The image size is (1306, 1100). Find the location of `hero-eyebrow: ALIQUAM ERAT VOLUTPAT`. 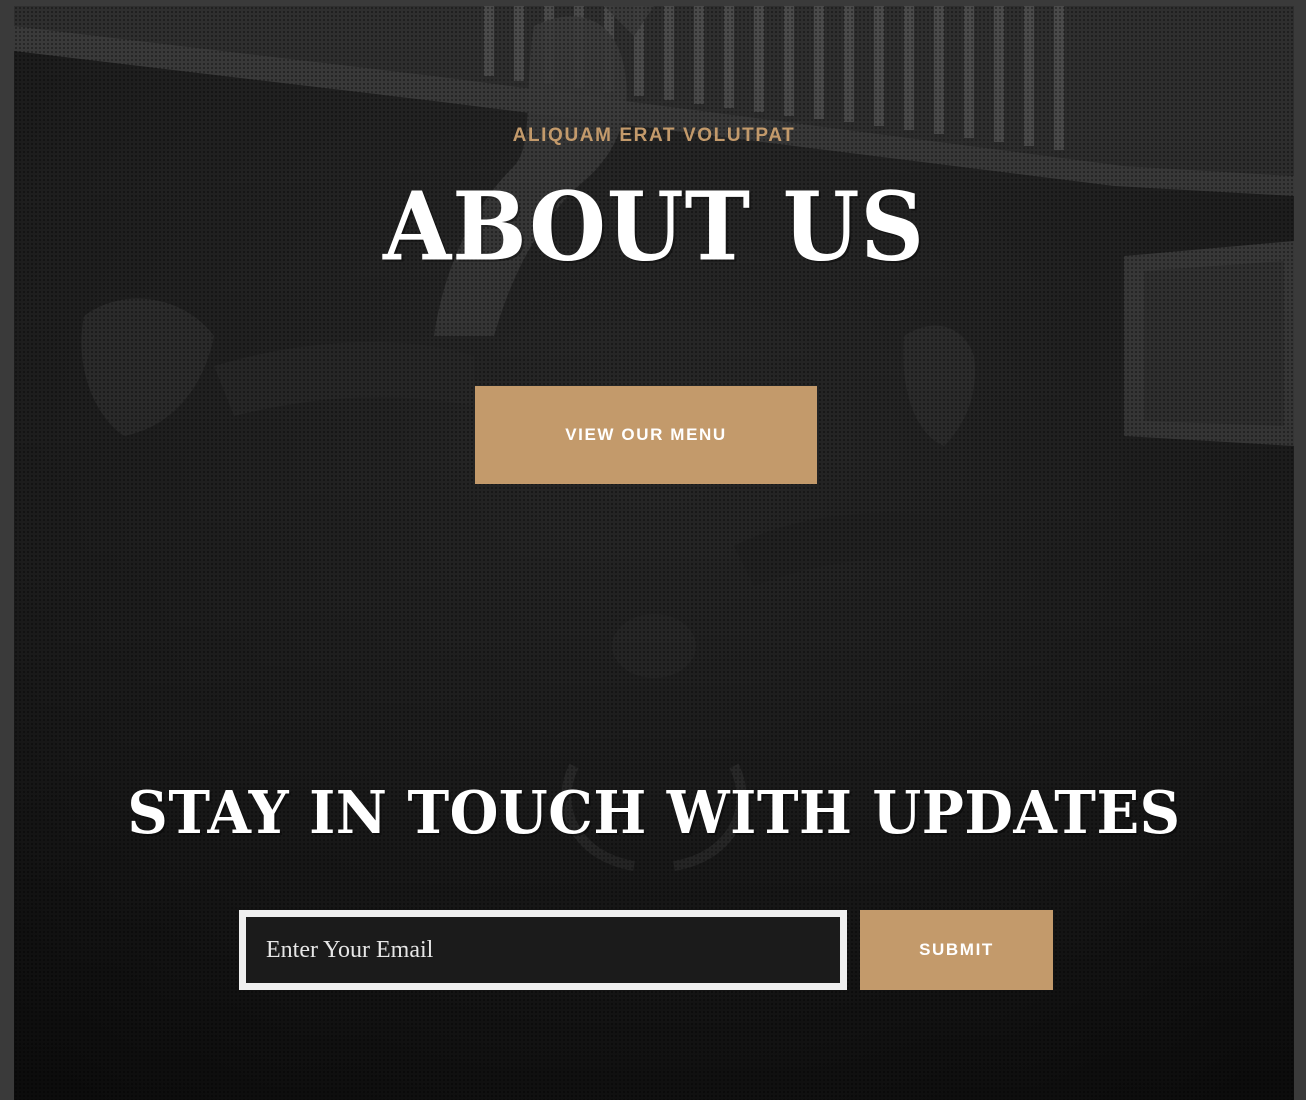

hero-eyebrow: ALIQUAM ERAT VOLUTPAT is located at coordinates (654, 135).